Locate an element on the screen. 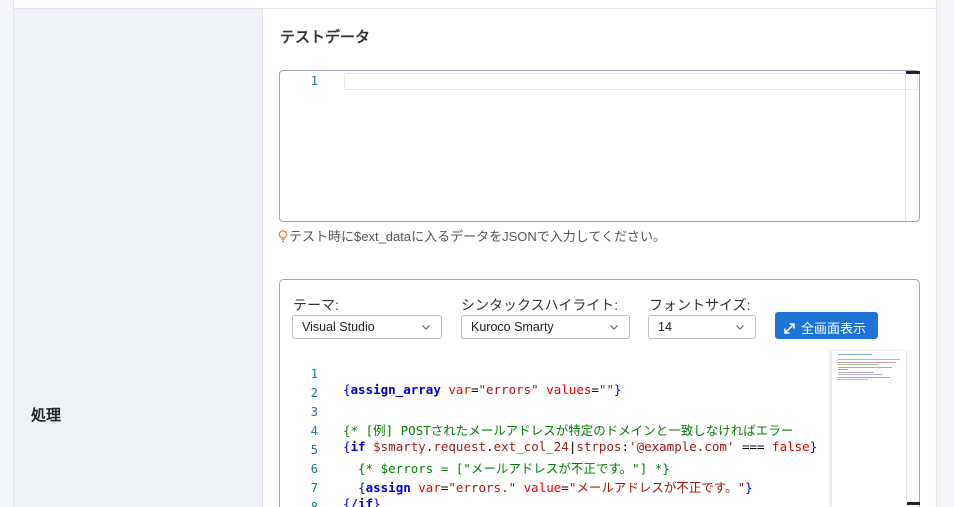 The image size is (954, 507). expand-icon is located at coordinates (789, 328).